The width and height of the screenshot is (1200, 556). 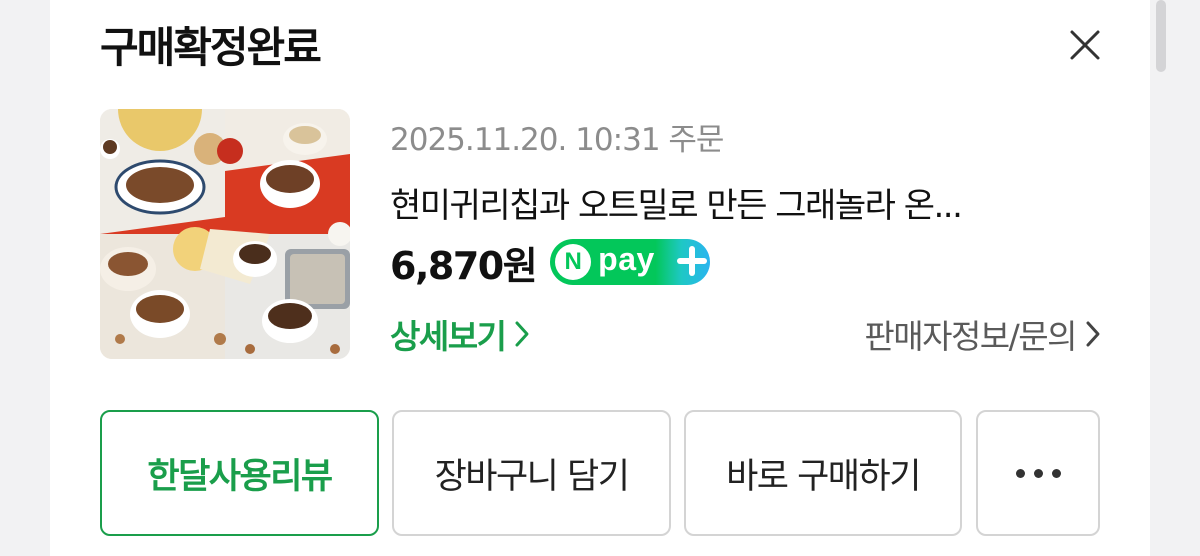 I want to click on granola-product-image, so click(x=225, y=234).